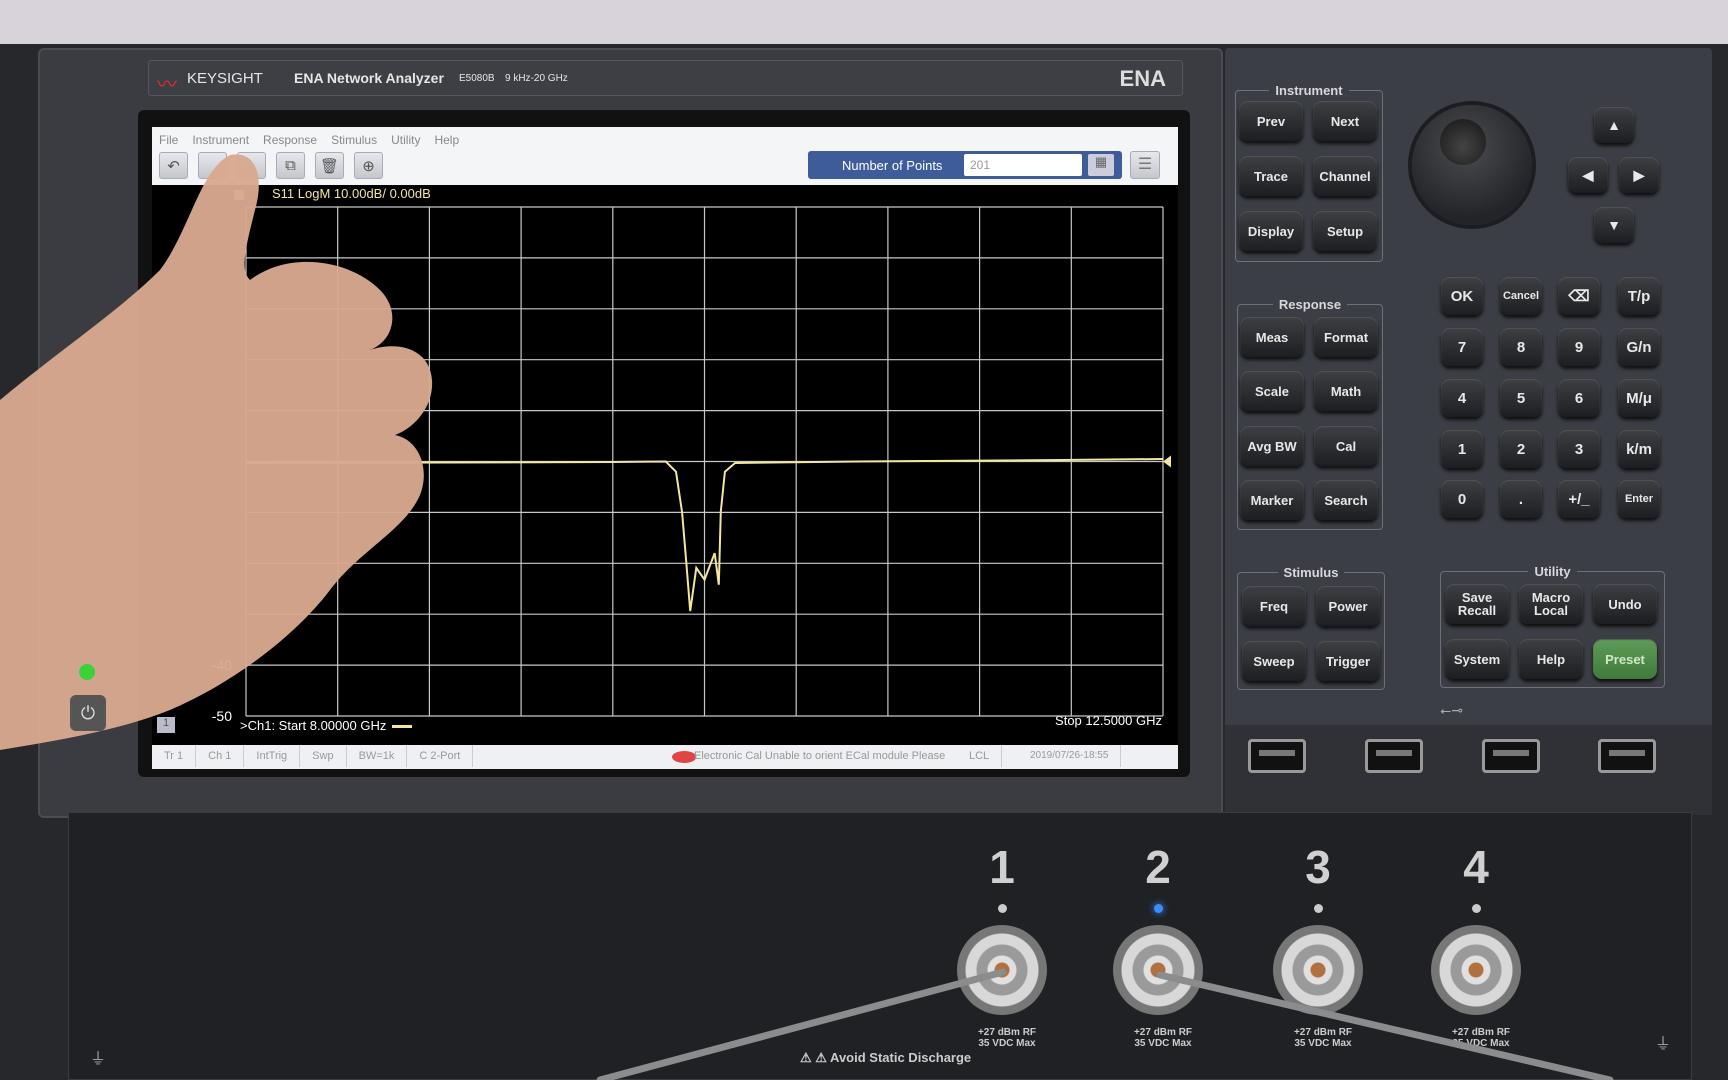  What do you see at coordinates (886, 1057) in the screenshot?
I see `static-warning: ⚠ ⚠ Avoid Static Discharge` at bounding box center [886, 1057].